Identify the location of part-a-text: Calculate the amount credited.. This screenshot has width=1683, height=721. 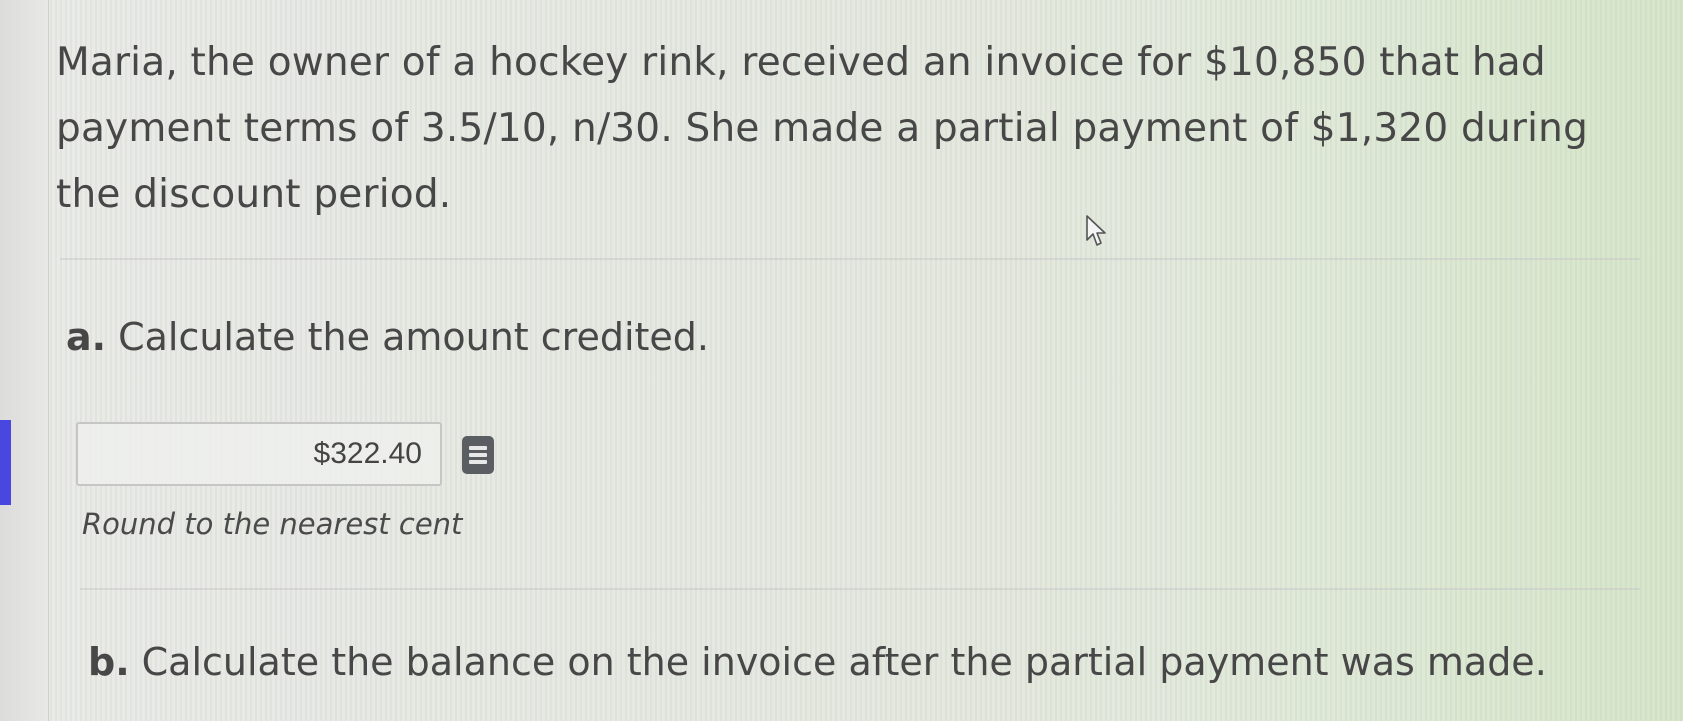
(413, 337).